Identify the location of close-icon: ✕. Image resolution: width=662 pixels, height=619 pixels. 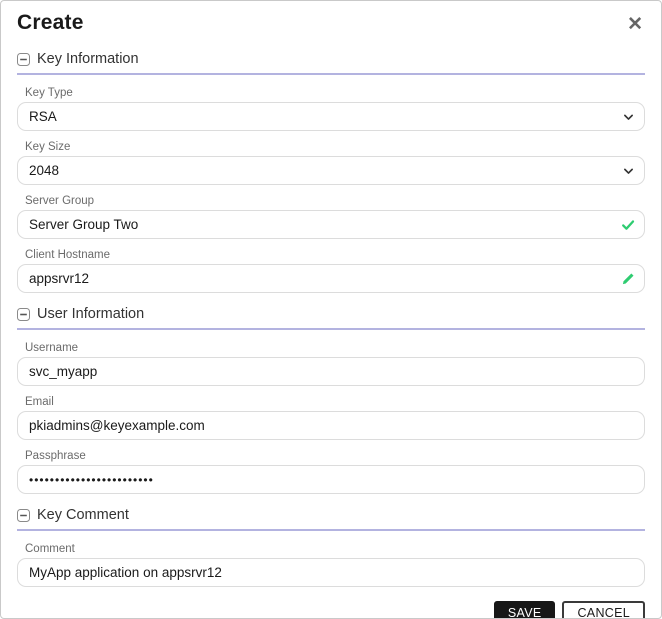
(635, 24).